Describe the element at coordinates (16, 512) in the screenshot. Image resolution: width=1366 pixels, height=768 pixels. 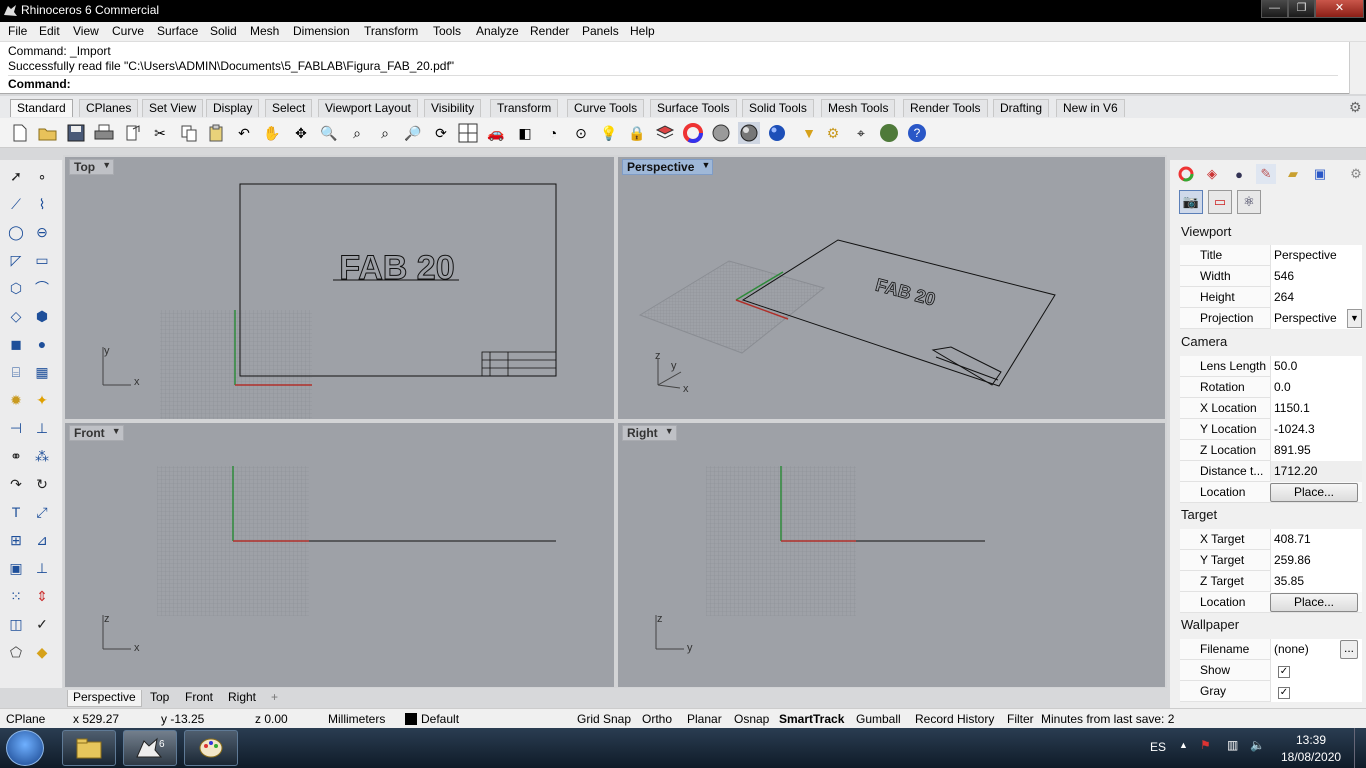
I see `text-icon: T` at that location.